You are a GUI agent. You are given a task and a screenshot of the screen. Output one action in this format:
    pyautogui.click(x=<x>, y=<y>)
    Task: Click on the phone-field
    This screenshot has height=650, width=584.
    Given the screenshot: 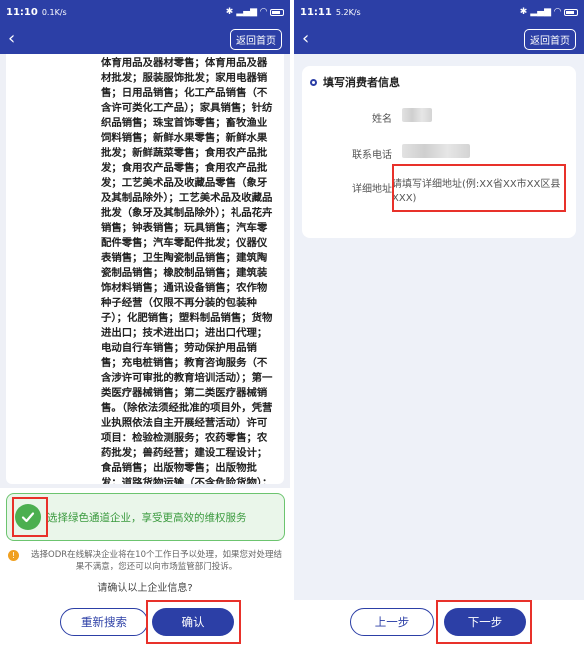 What is the action you would take?
    pyautogui.click(x=436, y=151)
    